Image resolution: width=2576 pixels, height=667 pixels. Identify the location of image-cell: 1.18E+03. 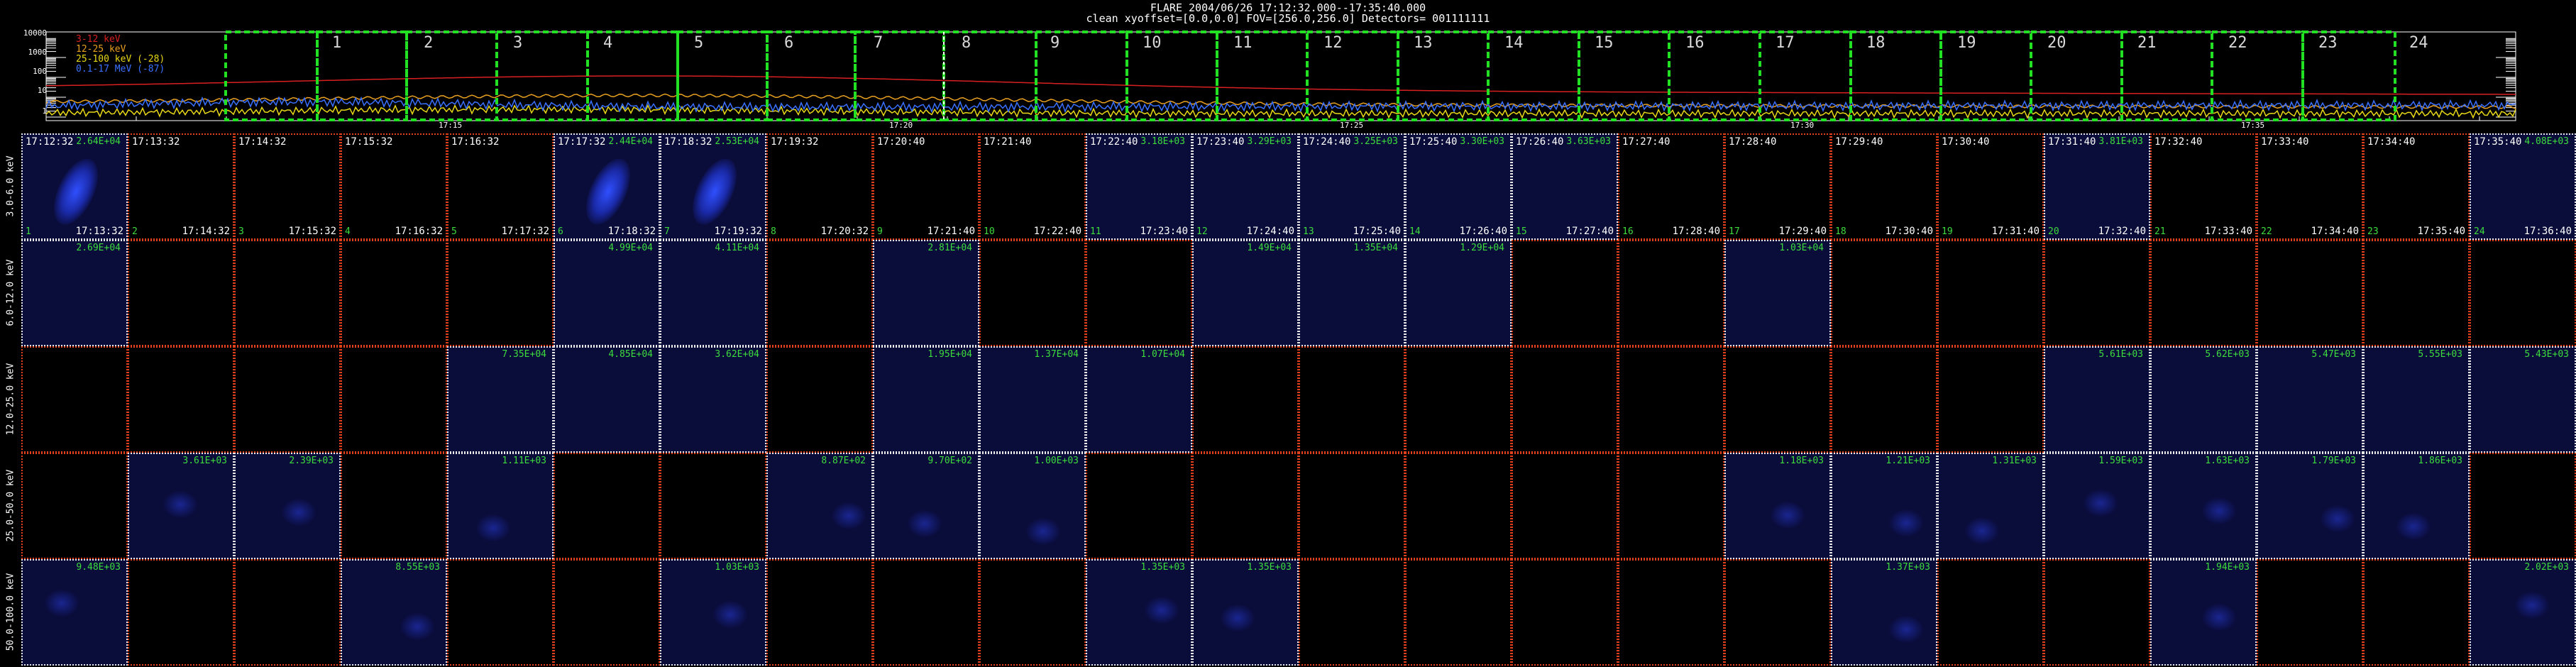
(1777, 506).